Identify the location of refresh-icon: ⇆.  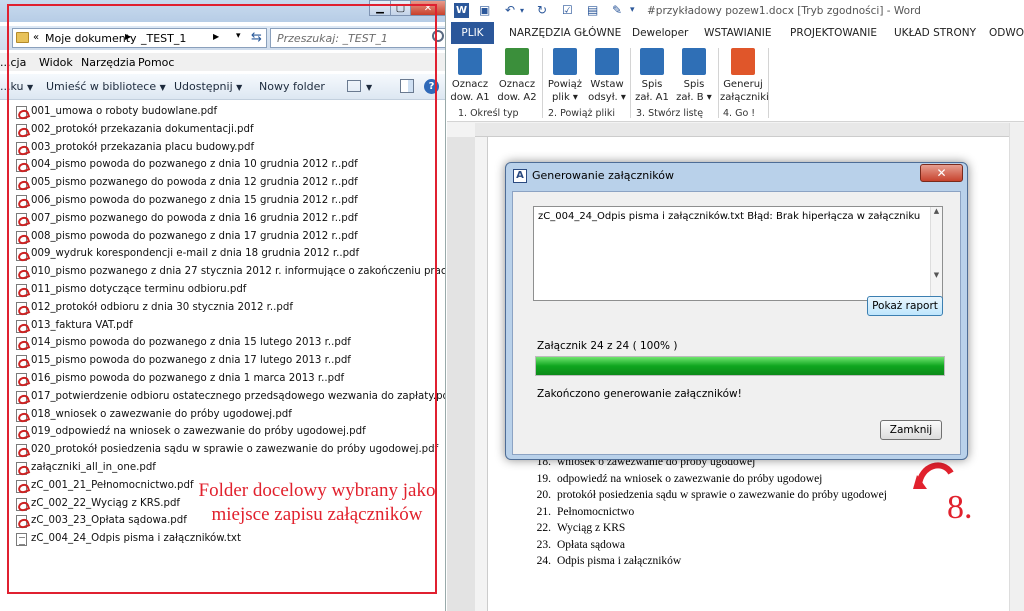
(256, 37).